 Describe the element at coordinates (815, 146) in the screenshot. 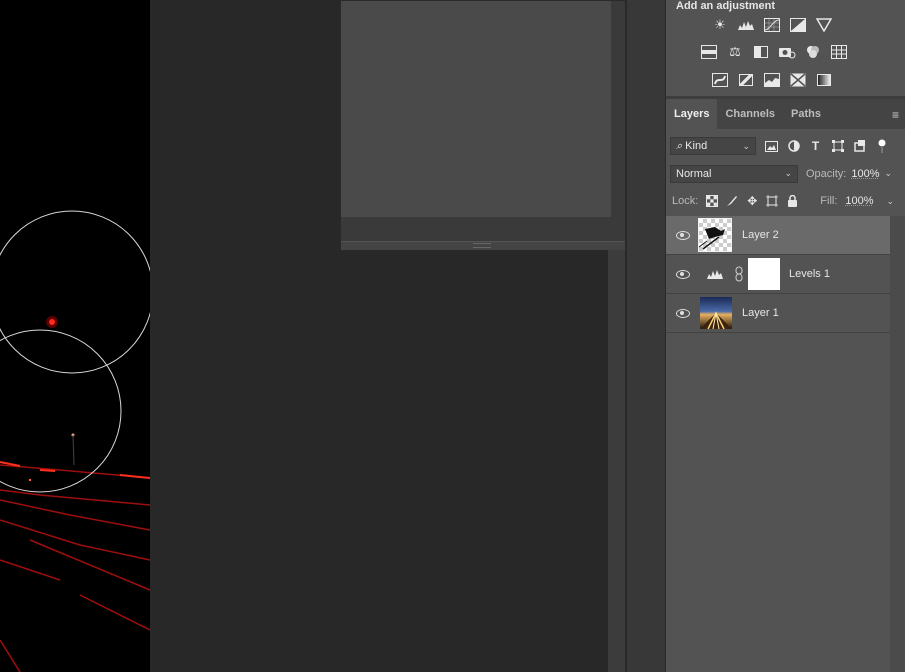

I see `type-layer-filter-icon: T` at that location.